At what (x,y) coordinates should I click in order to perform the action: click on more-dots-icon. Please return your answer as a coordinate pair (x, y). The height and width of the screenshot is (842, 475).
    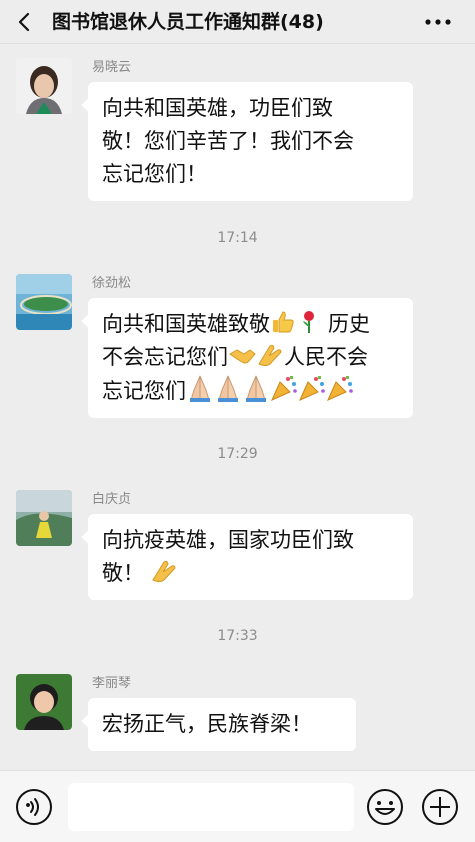
    Looking at the image, I should click on (438, 22).